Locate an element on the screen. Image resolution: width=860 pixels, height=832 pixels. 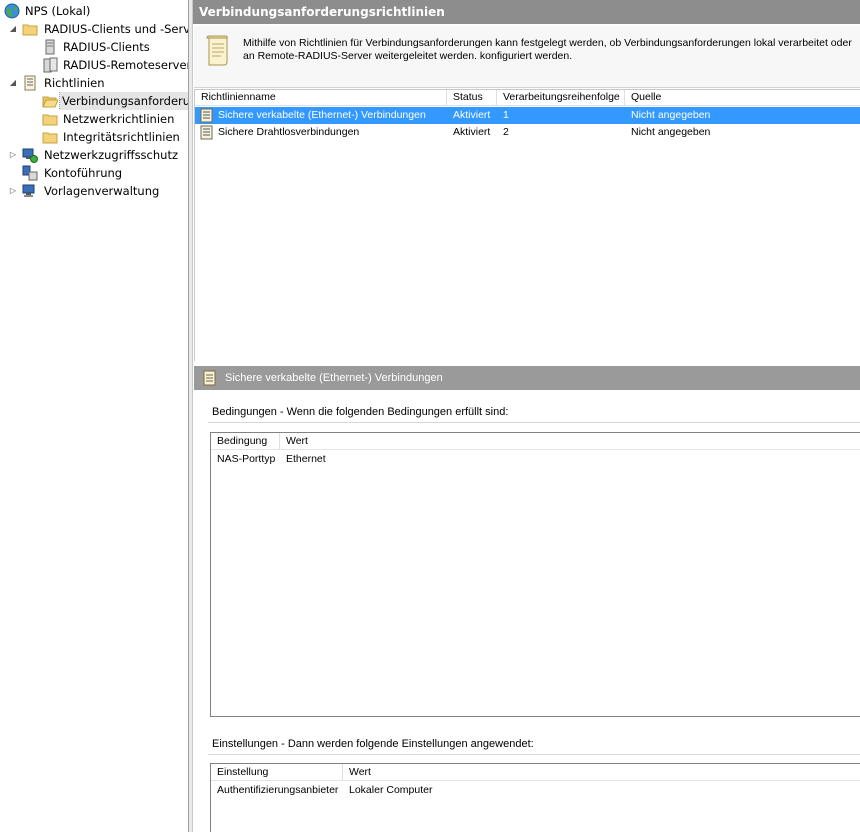
tree-item-health-policies: Integritätsrichtlinien is located at coordinates (94, 137).